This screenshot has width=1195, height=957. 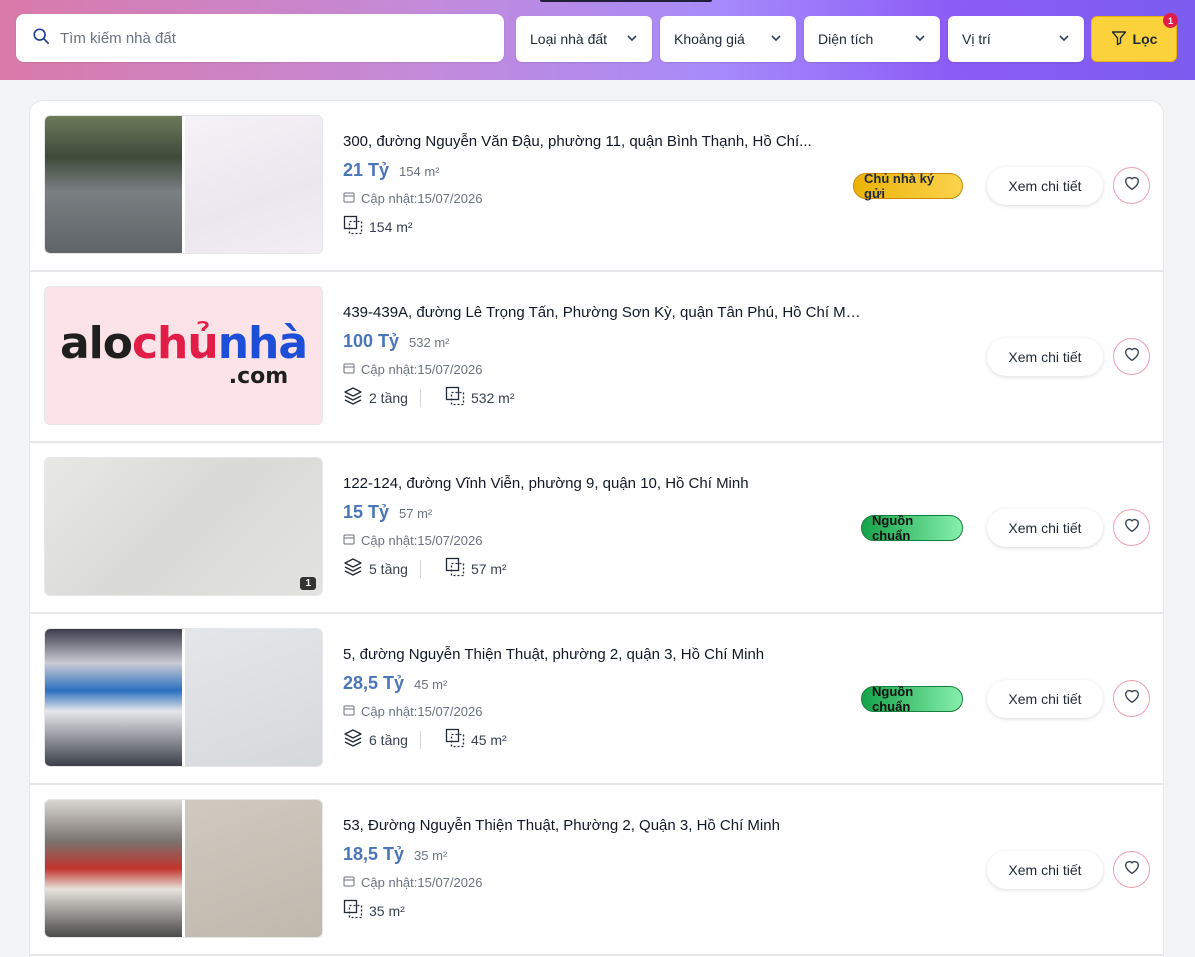 I want to click on filter-label: Khoảng giá, so click(x=709, y=39).